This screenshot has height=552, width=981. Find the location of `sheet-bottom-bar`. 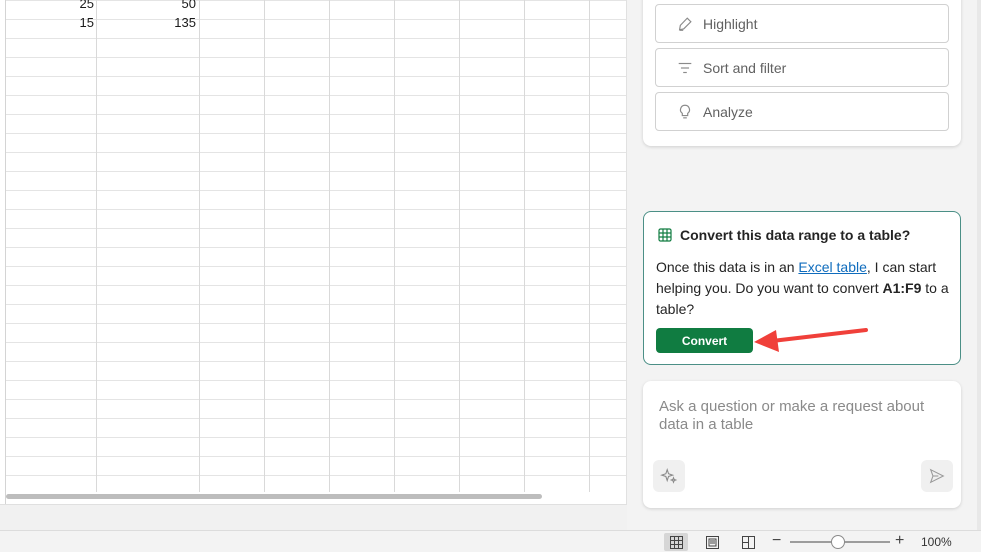

sheet-bottom-bar is located at coordinates (313, 517).